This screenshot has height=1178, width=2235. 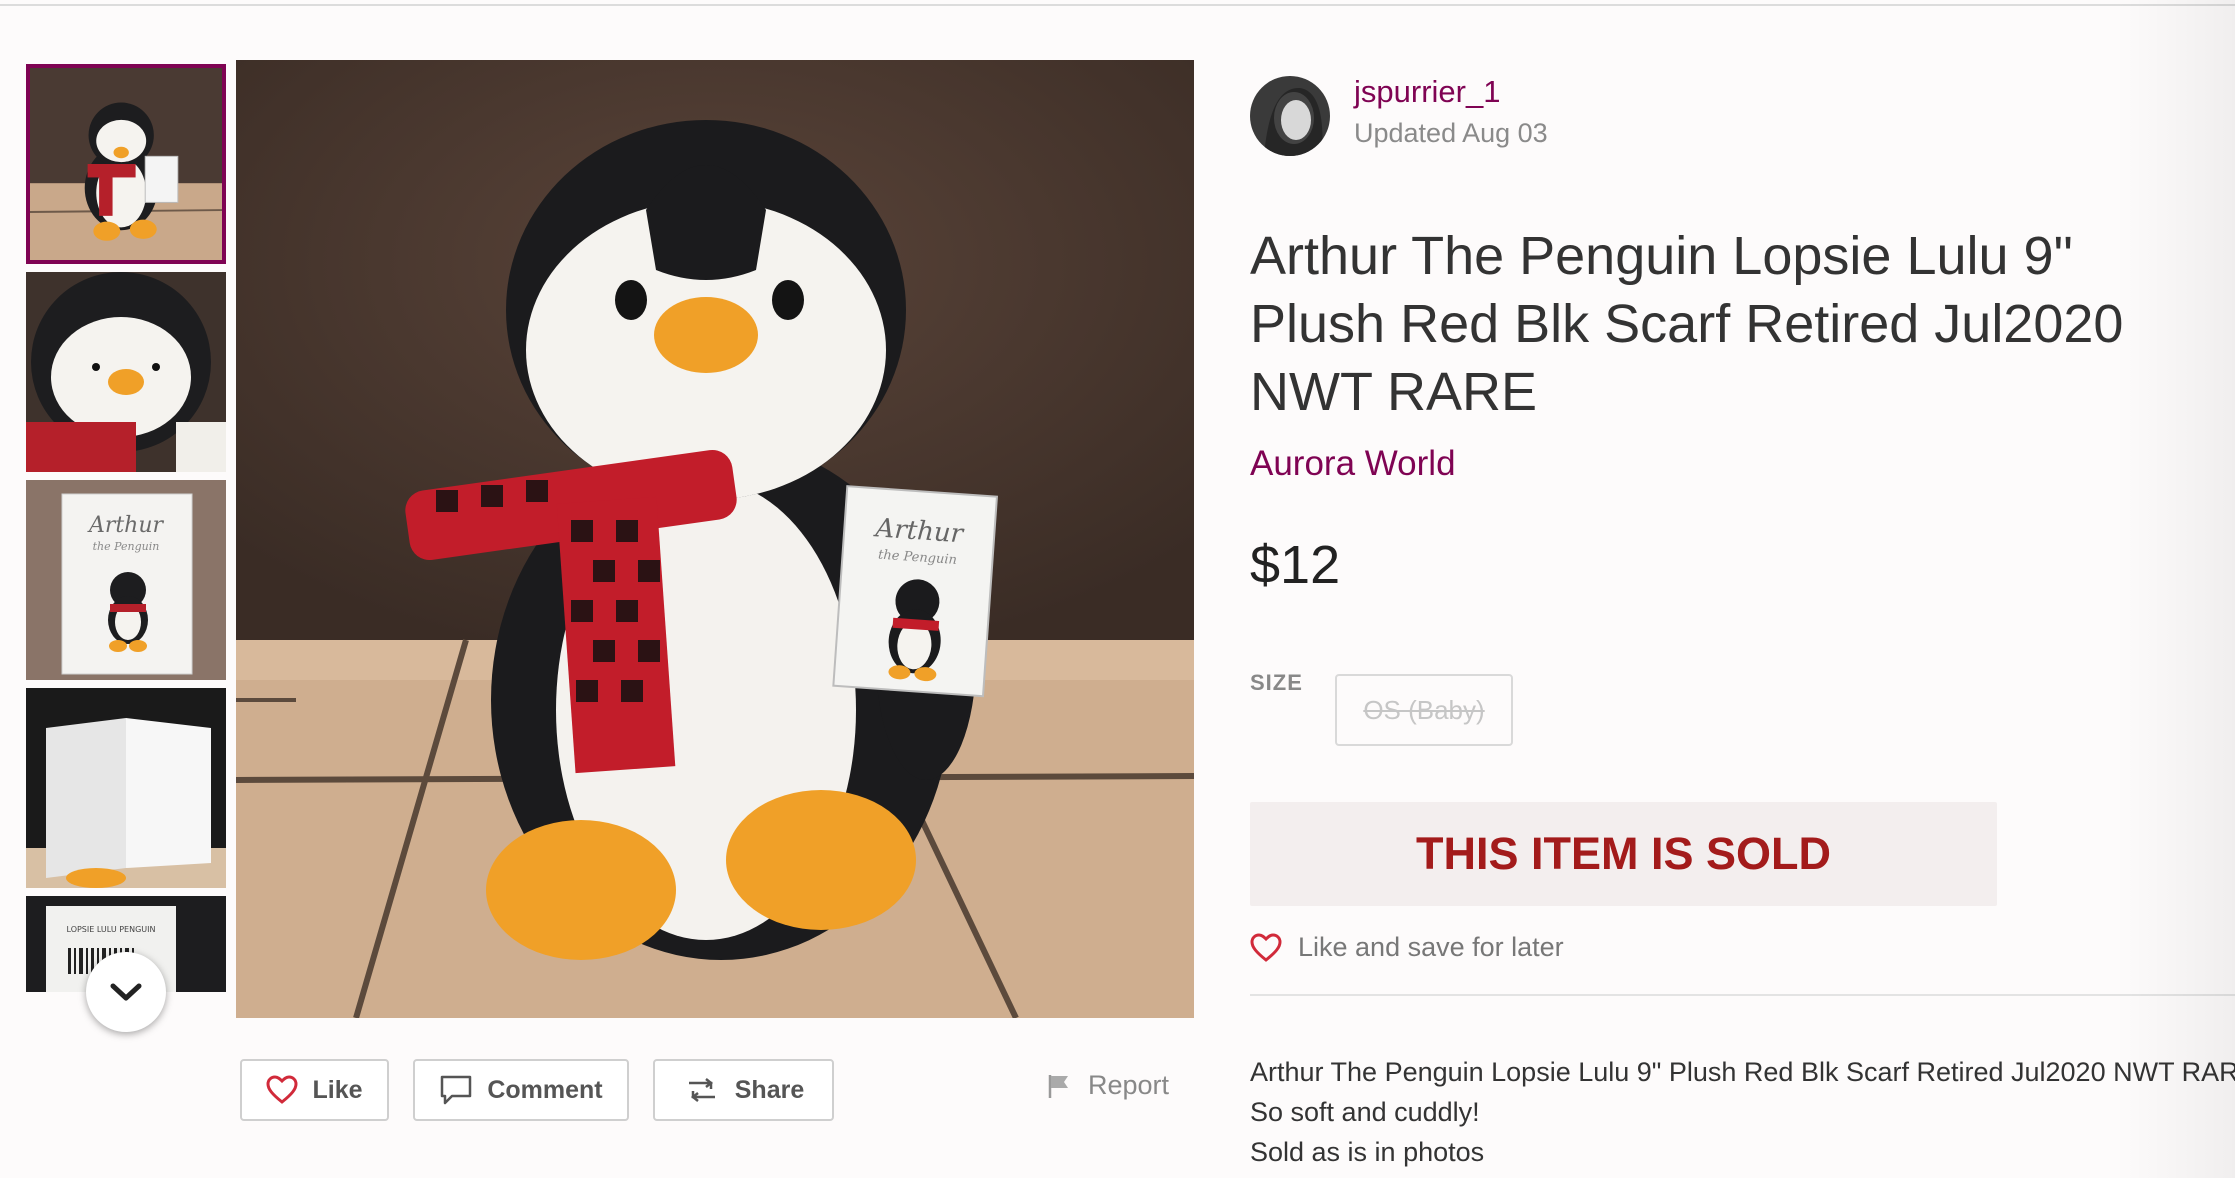 I want to click on seller-avatar, so click(x=1290, y=116).